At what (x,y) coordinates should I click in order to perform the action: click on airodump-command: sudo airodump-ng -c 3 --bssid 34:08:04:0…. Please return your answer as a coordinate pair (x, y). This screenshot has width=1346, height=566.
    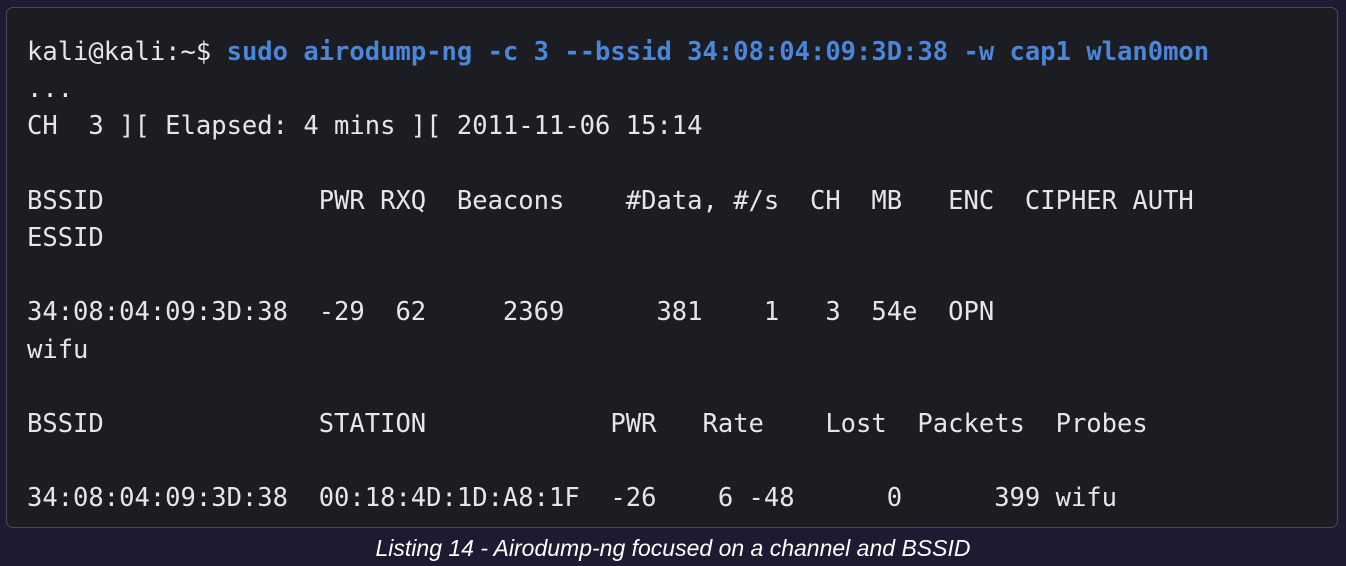
    Looking at the image, I should click on (718, 52).